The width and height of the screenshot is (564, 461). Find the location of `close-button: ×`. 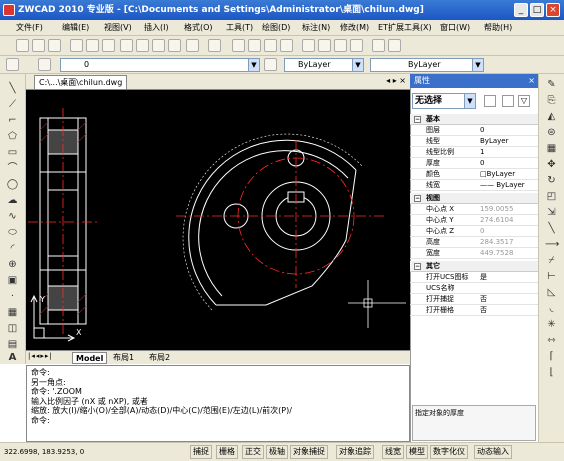

close-button: × is located at coordinates (553, 10).